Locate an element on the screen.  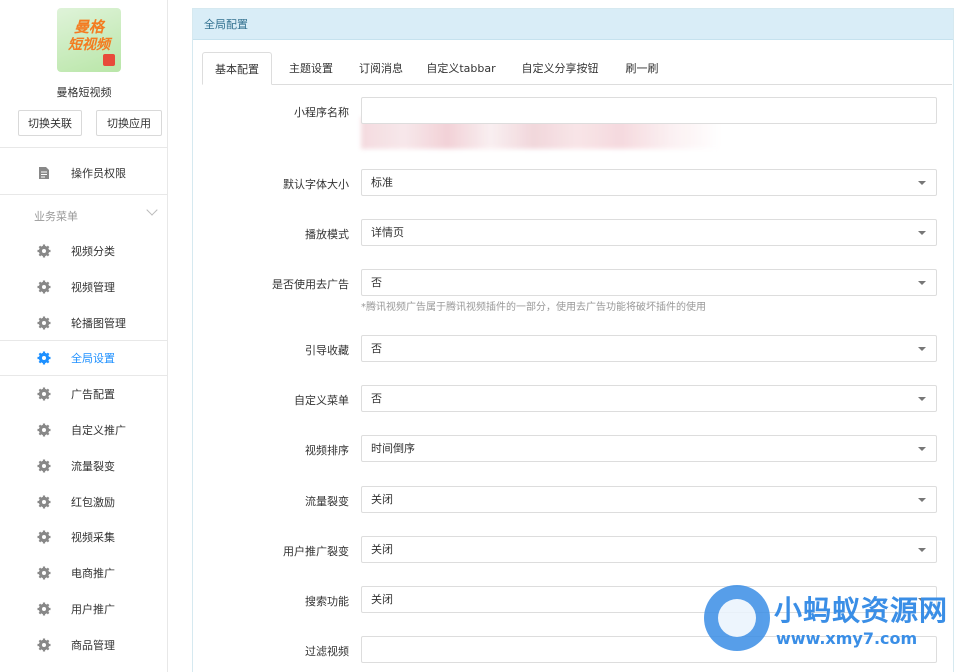
sidebar-item-7: 流量裂变 is located at coordinates (84, 466).